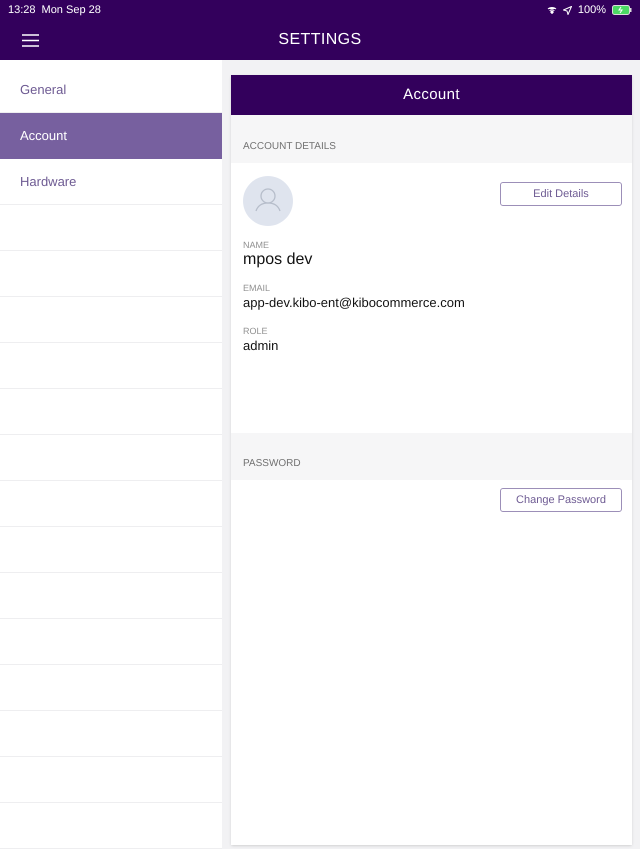 Image resolution: width=640 pixels, height=849 pixels. What do you see at coordinates (261, 346) in the screenshot?
I see `field-value: admin` at bounding box center [261, 346].